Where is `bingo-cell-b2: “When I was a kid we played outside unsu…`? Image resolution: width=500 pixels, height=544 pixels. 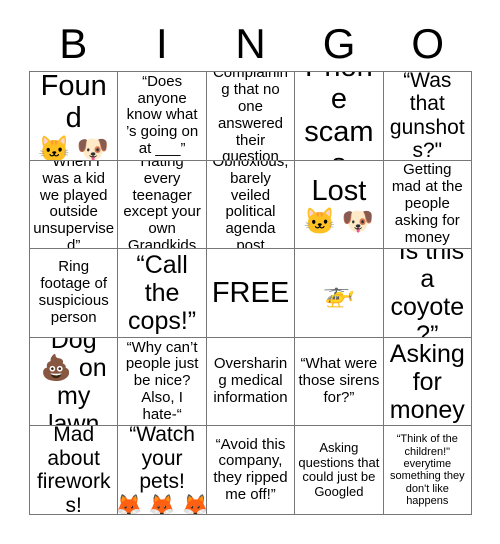 bingo-cell-b2: “When I was a kid we played outside unsu… is located at coordinates (74, 205).